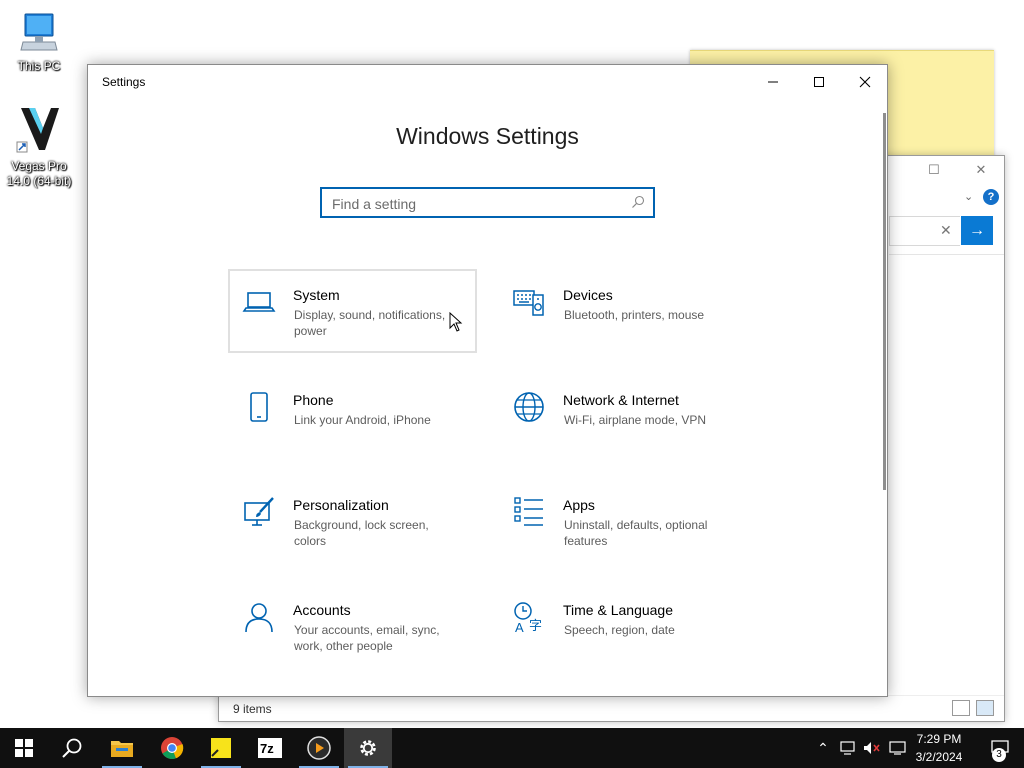 This screenshot has width=1024, height=768. Describe the element at coordinates (977, 230) in the screenshot. I see `search-go-button: →` at that location.